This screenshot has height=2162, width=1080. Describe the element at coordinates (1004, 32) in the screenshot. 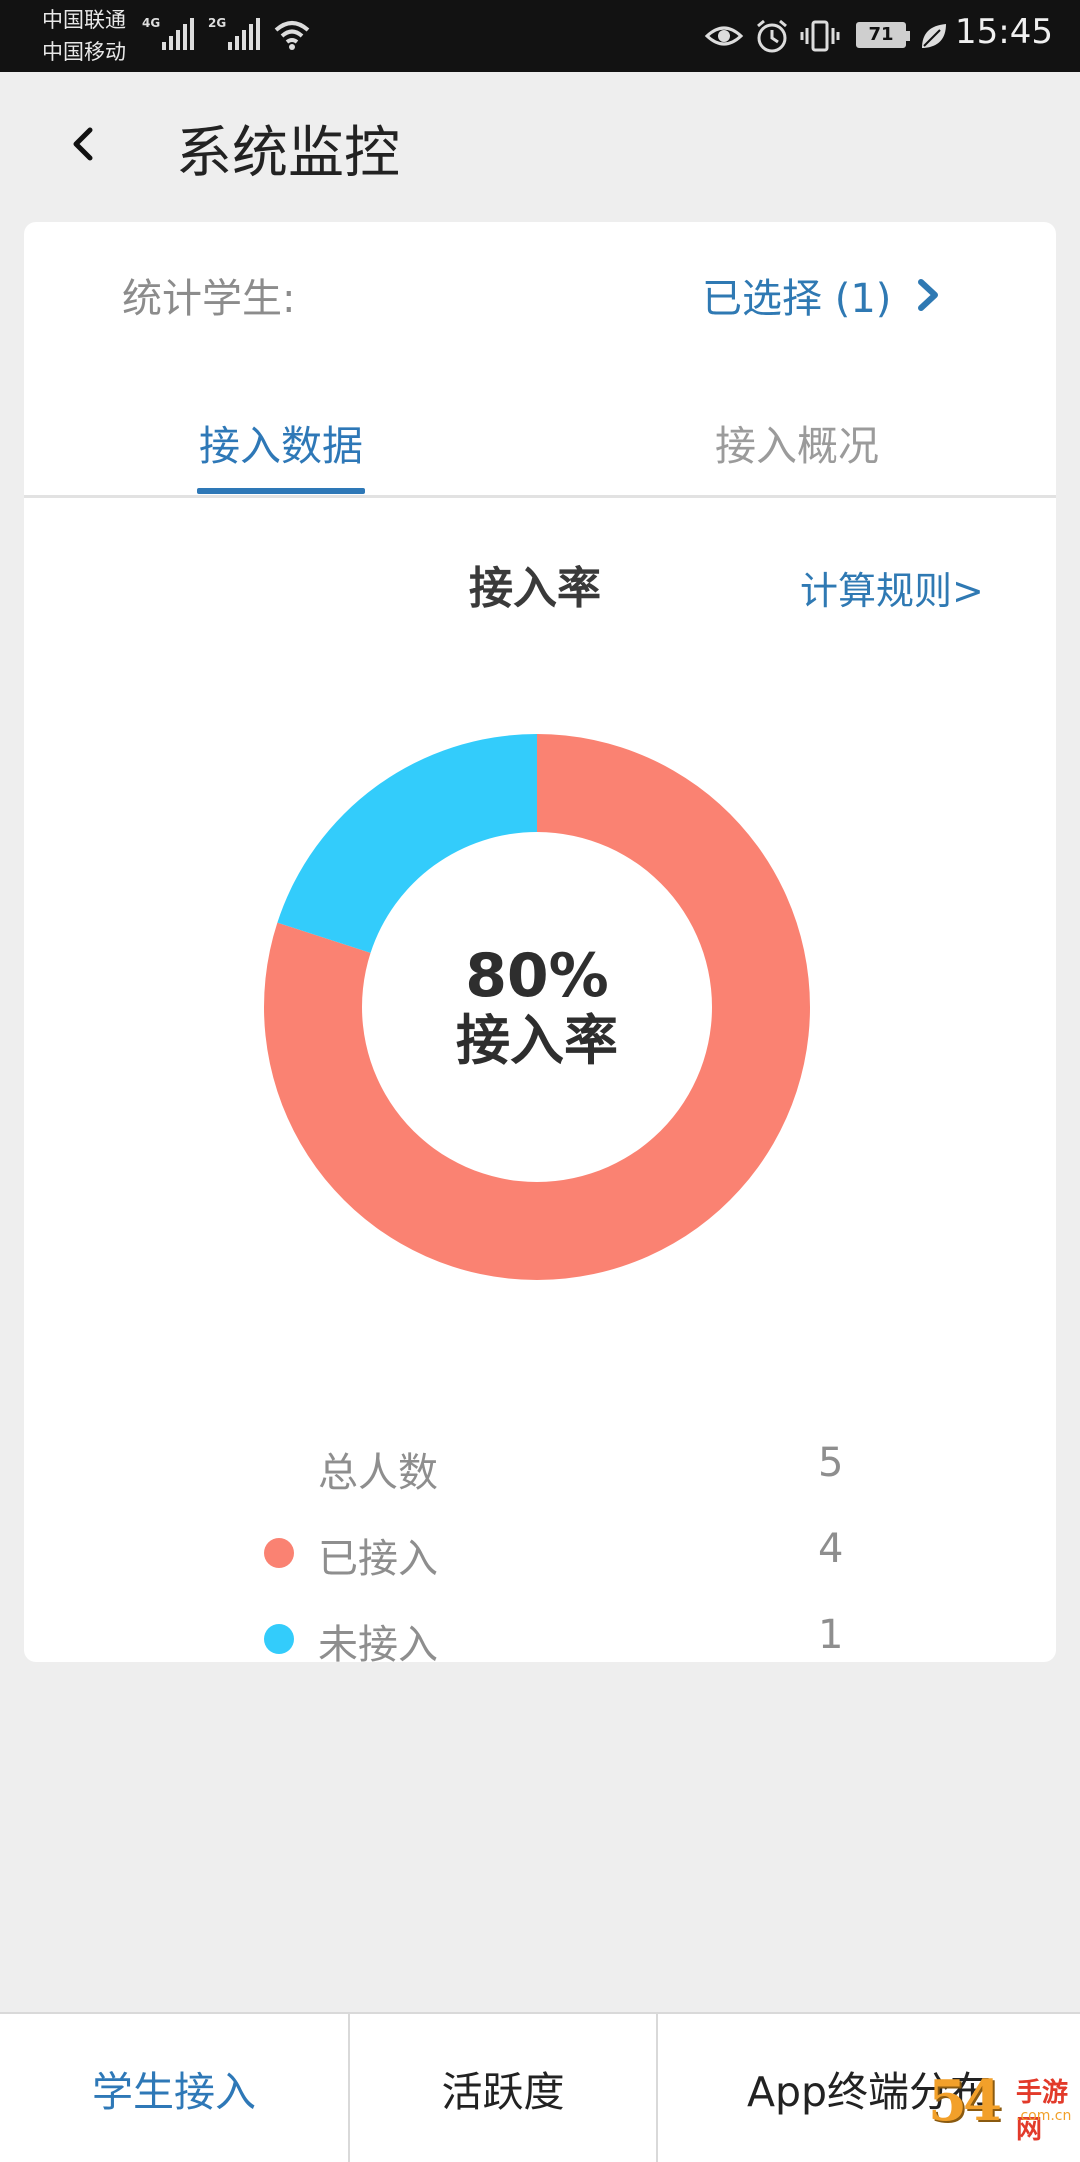

I see `clock: 15:45` at that location.